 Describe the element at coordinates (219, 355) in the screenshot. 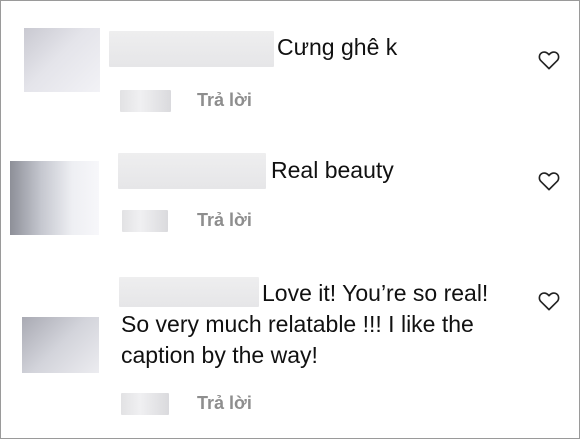

I see `comment-text-line: caption by the way!` at that location.